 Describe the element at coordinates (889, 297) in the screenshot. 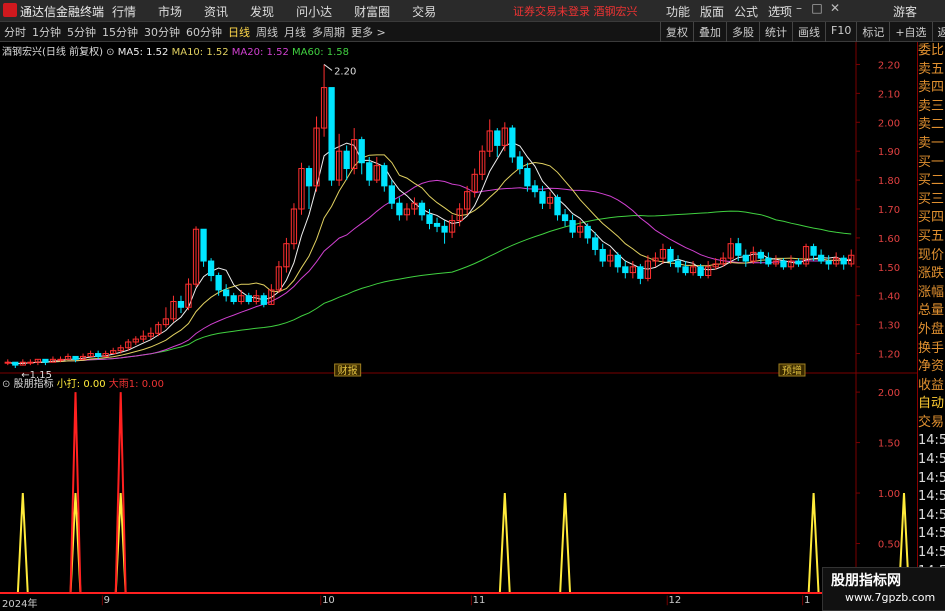

I see `price-tick-label: 1.40` at that location.